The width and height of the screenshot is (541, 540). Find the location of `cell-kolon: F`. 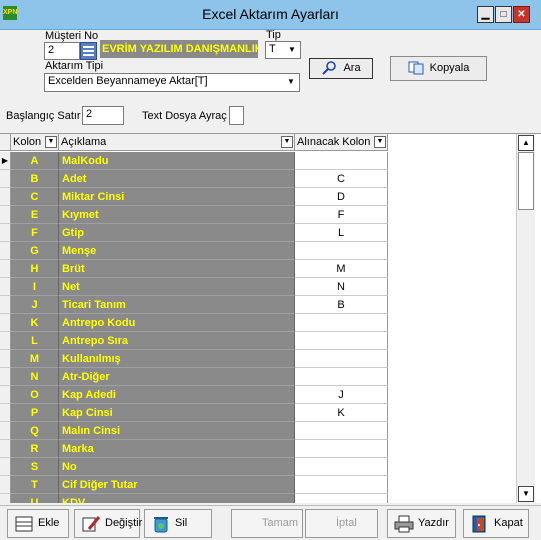

cell-kolon: F is located at coordinates (35, 233).